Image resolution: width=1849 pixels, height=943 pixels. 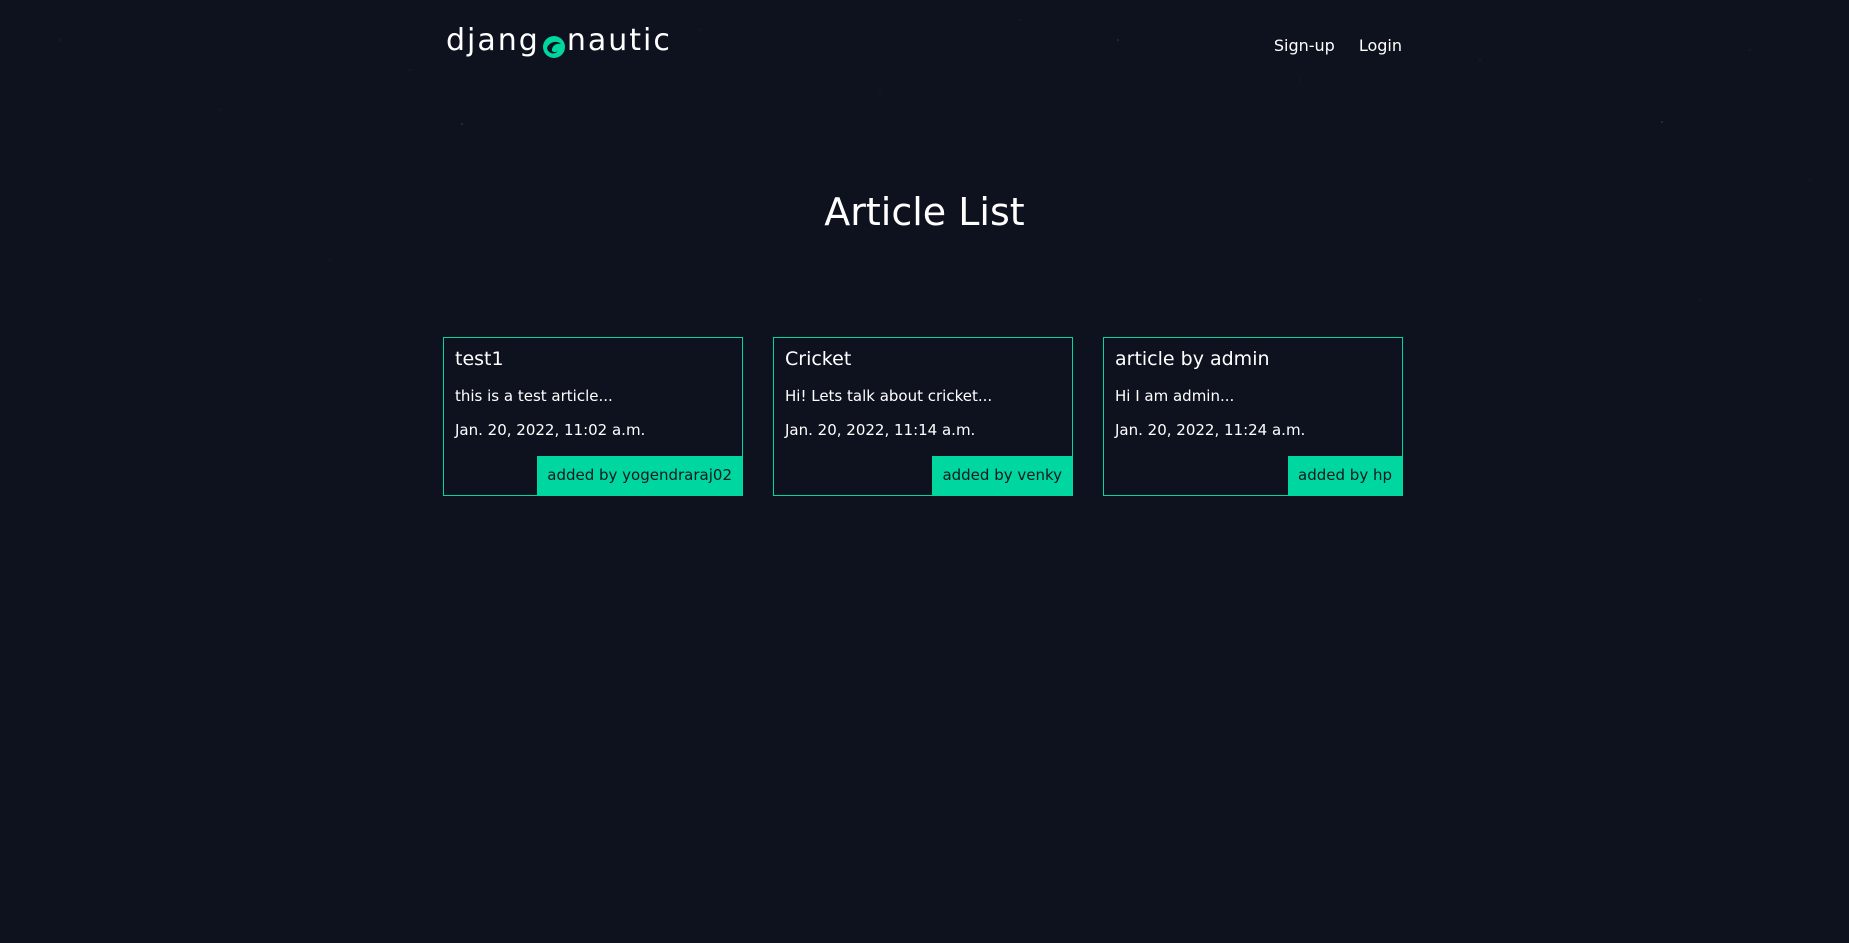 What do you see at coordinates (880, 430) in the screenshot?
I see `article-date: Jan. 20, 2022, 11:14 a.m.` at bounding box center [880, 430].